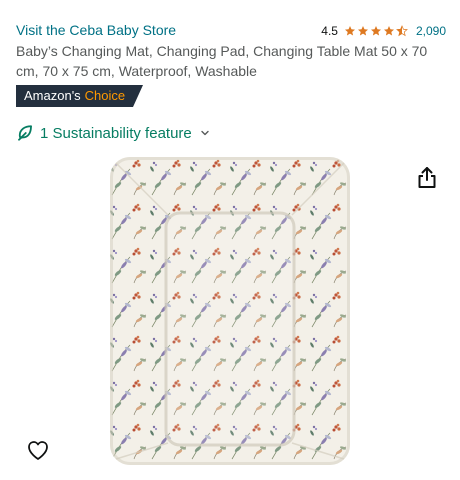 The height and width of the screenshot is (480, 460). What do you see at coordinates (96, 30) in the screenshot?
I see `store-link: Visit the Ceba Baby Store` at bounding box center [96, 30].